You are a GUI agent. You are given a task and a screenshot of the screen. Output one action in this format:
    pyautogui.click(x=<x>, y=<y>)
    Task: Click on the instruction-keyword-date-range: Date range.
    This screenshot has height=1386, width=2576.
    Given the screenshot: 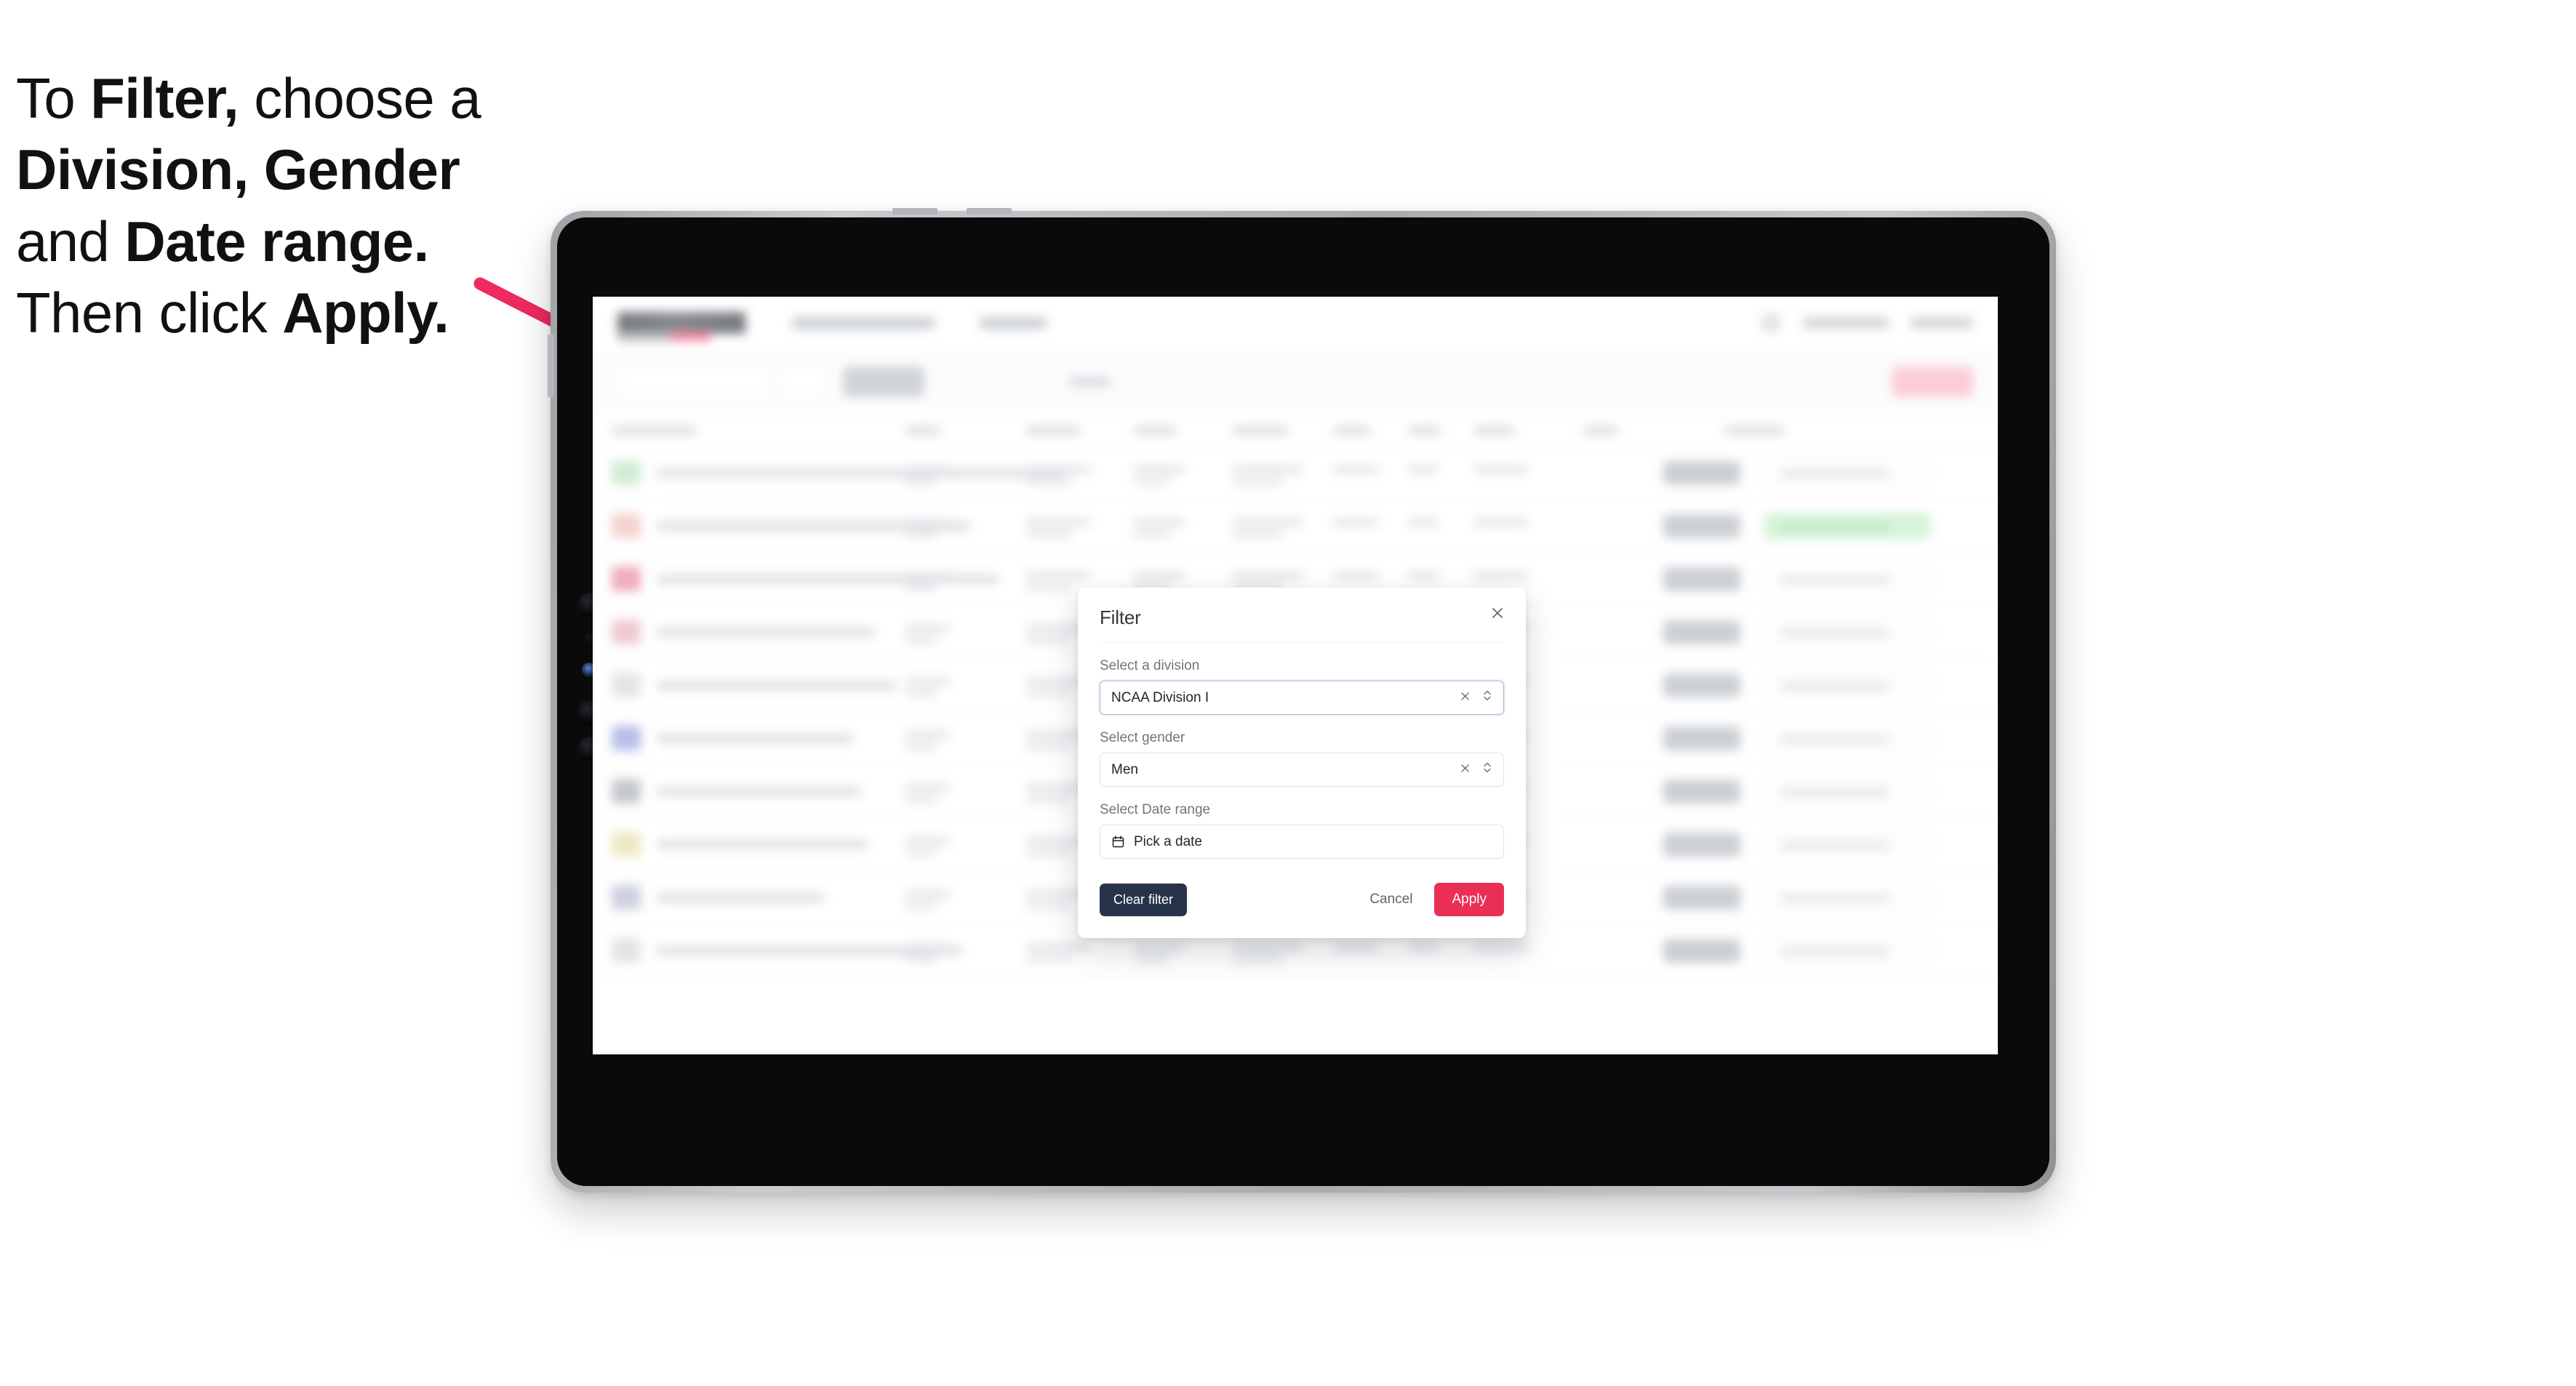 What is the action you would take?
    pyautogui.click(x=276, y=241)
    